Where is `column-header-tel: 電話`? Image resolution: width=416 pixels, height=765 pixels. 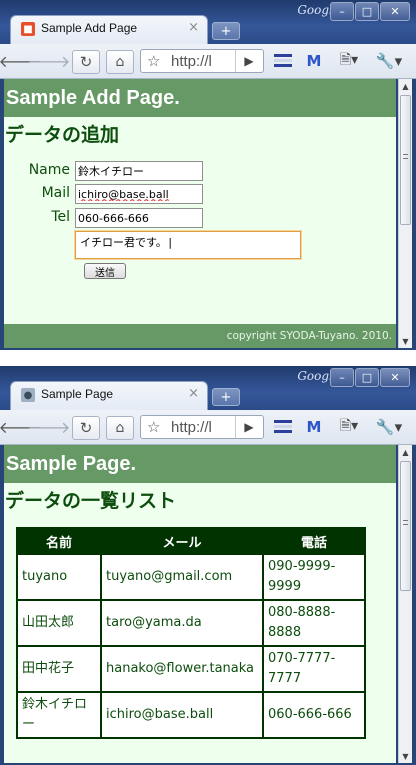
column-header-tel: 電話 is located at coordinates (314, 541).